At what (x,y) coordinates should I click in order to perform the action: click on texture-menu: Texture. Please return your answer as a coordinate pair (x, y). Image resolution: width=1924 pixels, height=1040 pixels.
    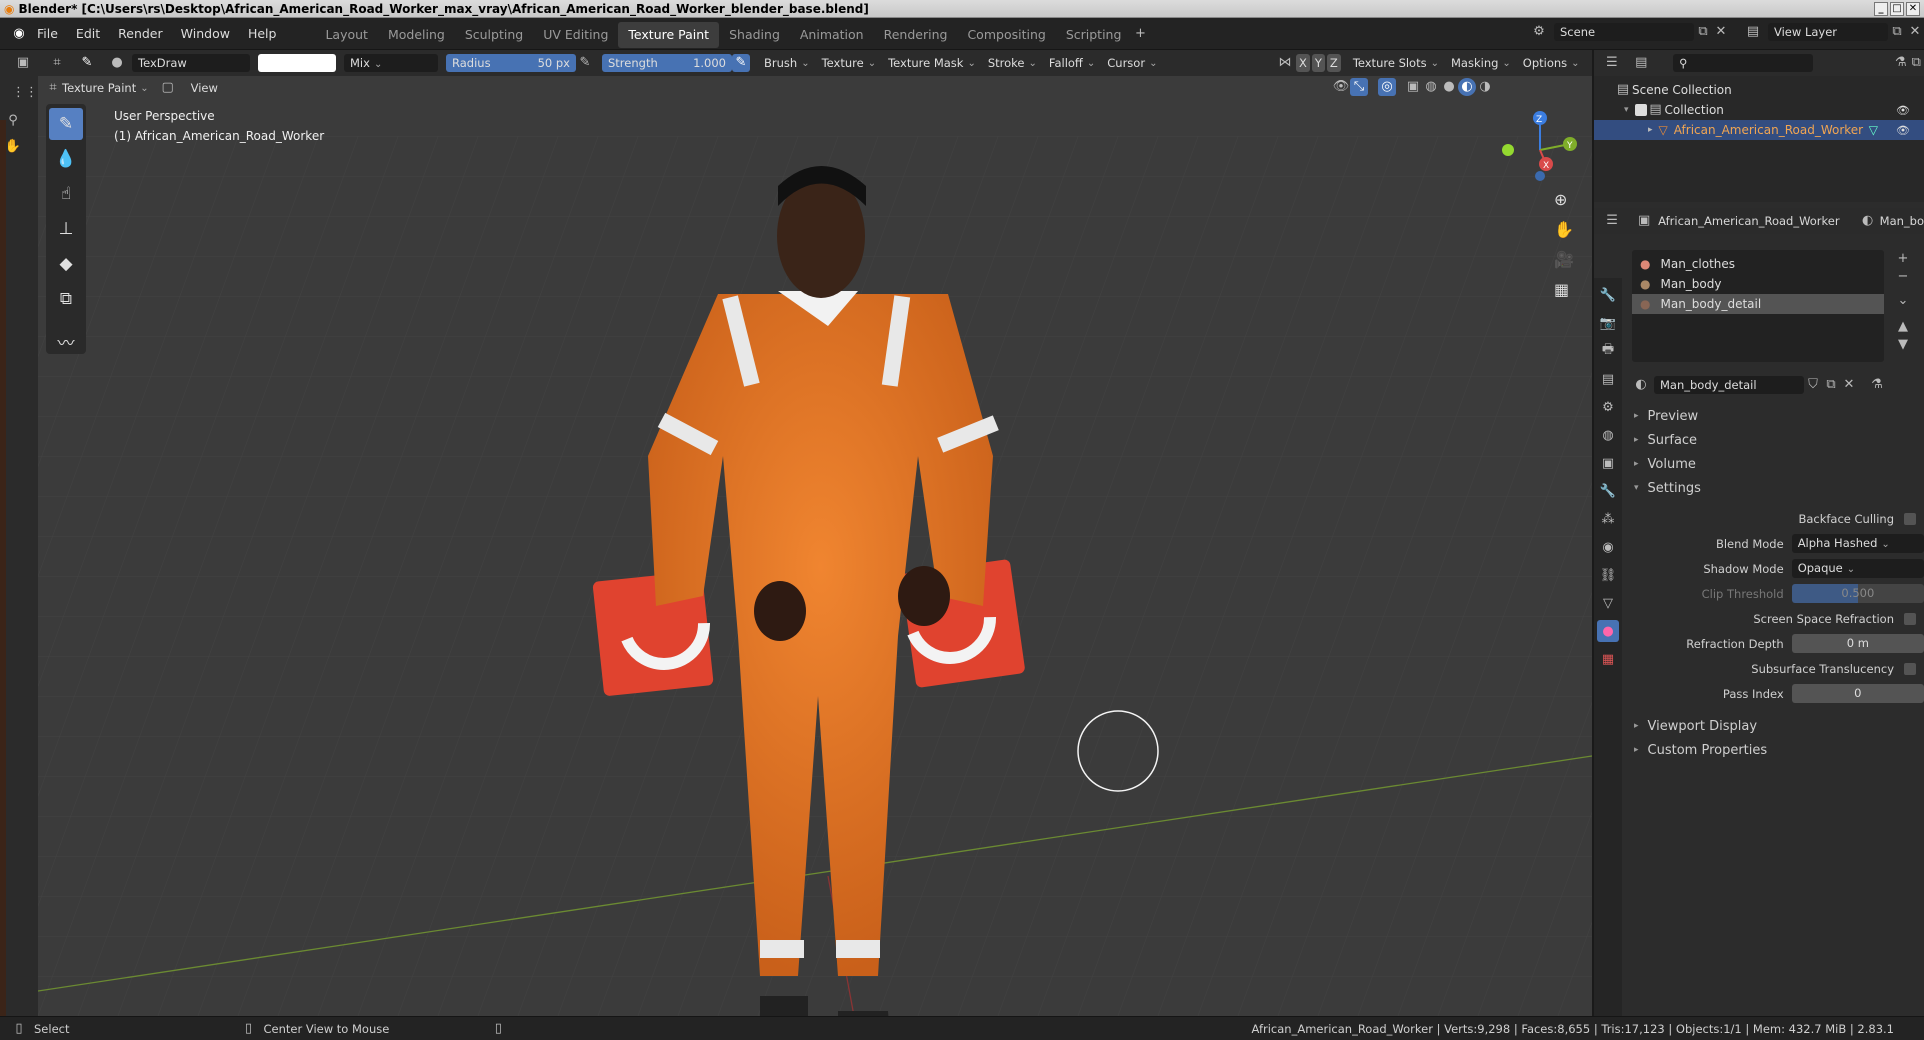
    Looking at the image, I should click on (849, 63).